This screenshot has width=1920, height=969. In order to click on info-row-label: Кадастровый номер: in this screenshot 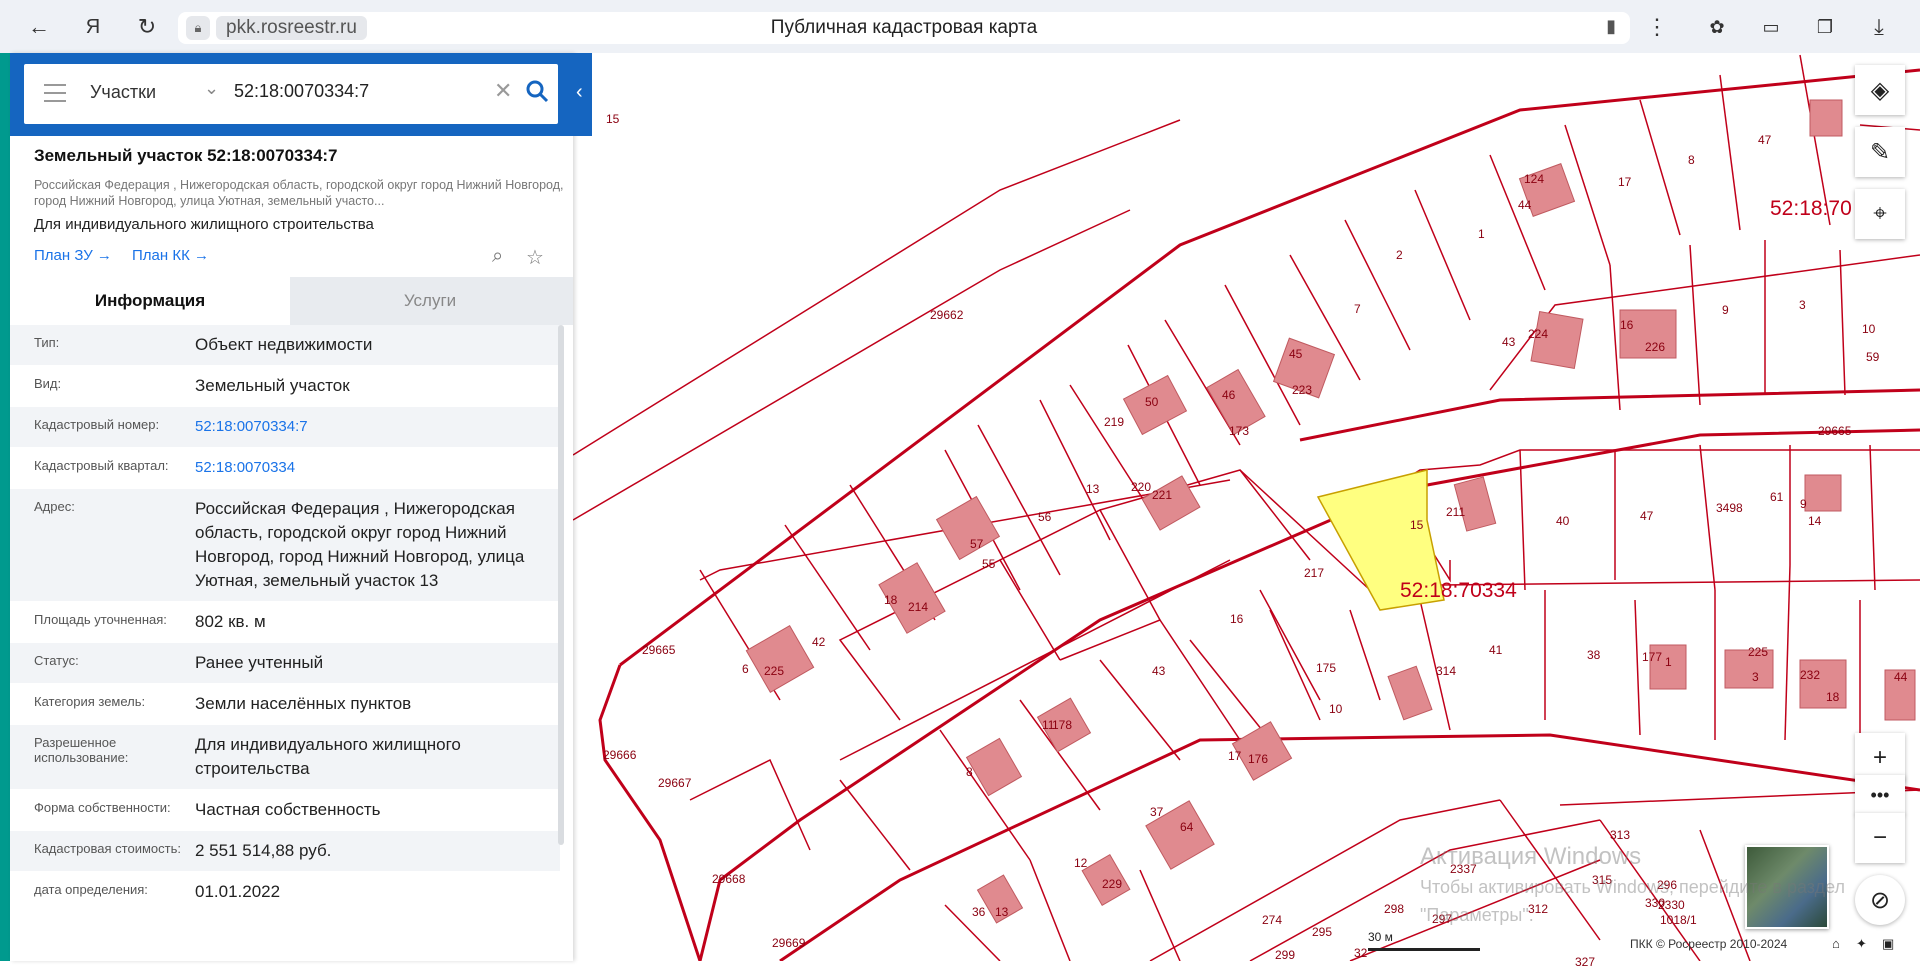, I will do `click(97, 424)`.